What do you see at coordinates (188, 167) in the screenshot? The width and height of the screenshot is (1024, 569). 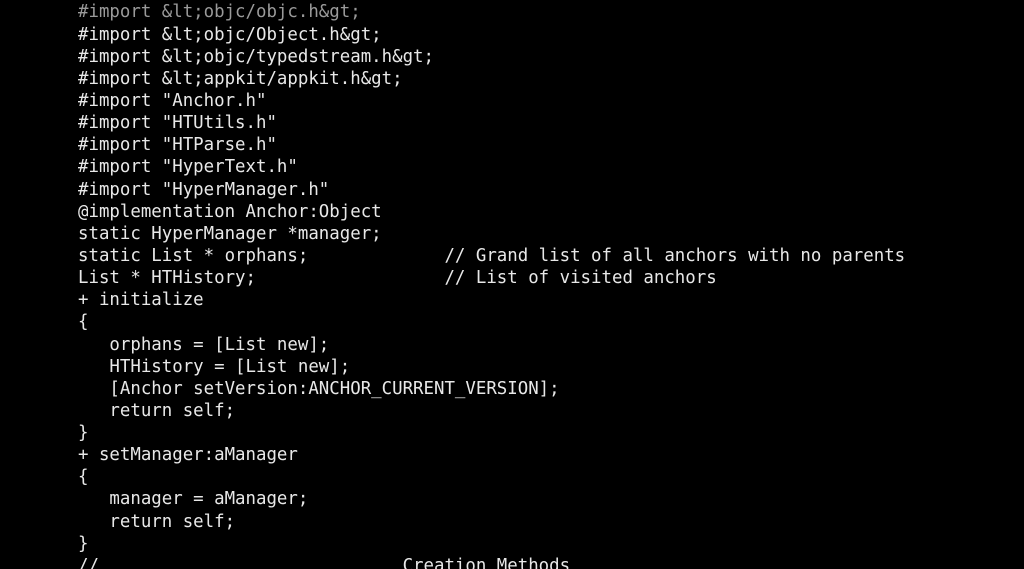 I see `code-line: #import "HyperText.h"` at bounding box center [188, 167].